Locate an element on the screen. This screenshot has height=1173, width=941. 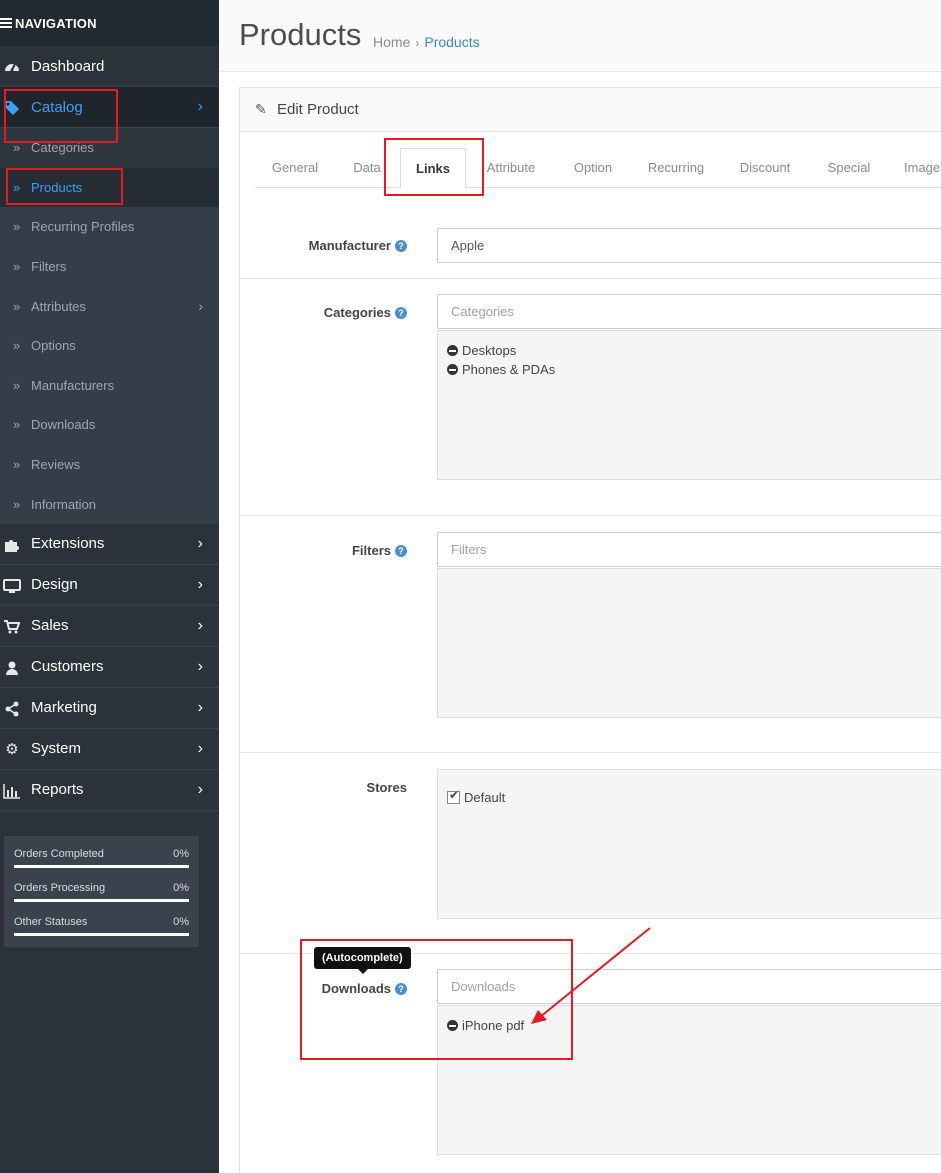
annotation-arrow-icon is located at coordinates (591, 975).